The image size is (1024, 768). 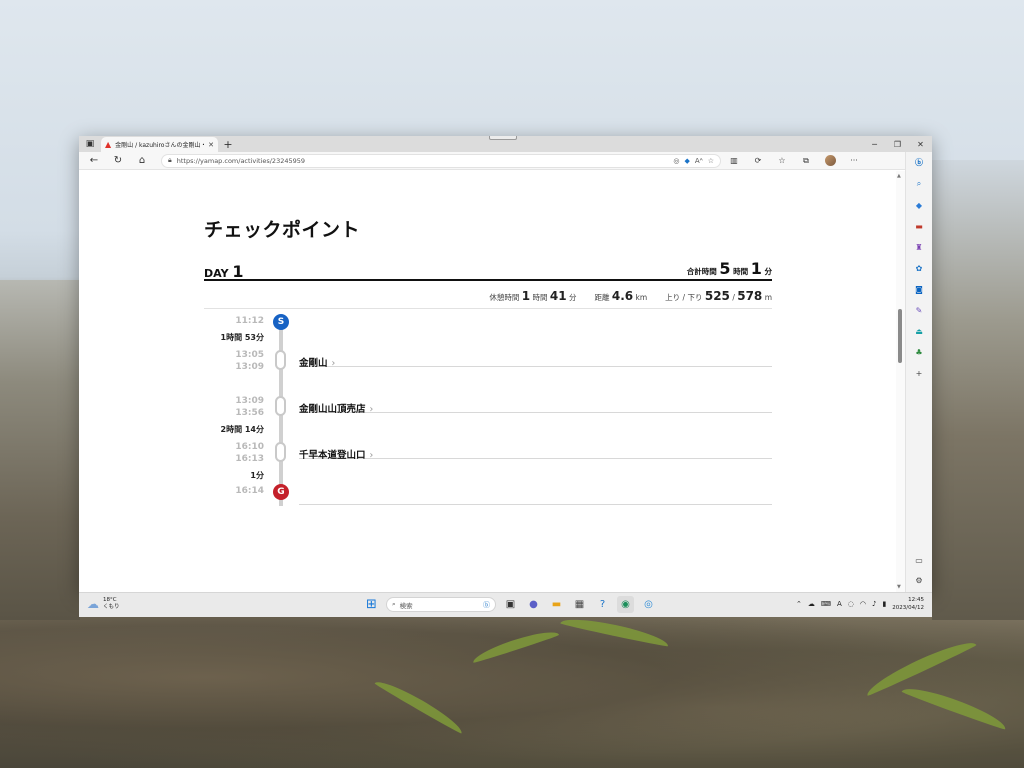 I want to click on ime-indicator: A, so click(x=839, y=604).